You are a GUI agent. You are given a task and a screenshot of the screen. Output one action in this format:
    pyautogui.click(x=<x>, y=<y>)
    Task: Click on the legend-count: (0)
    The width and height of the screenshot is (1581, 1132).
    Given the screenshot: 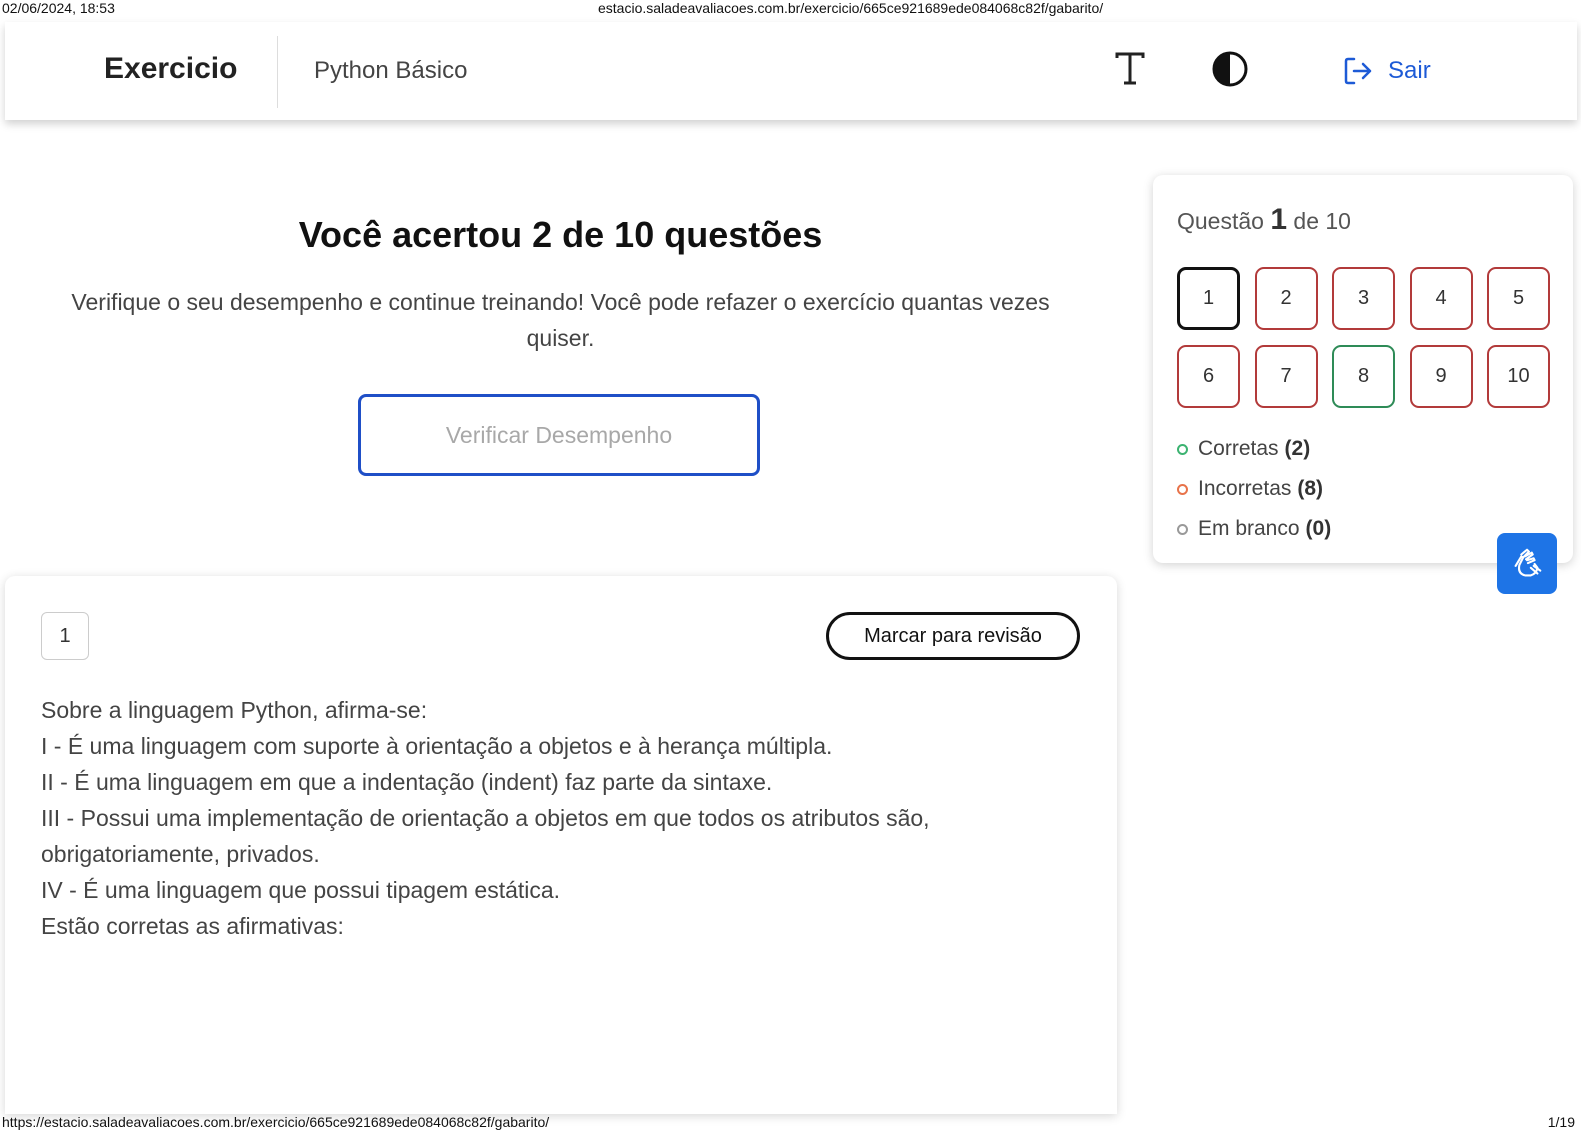 What is the action you would take?
    pyautogui.click(x=1318, y=528)
    